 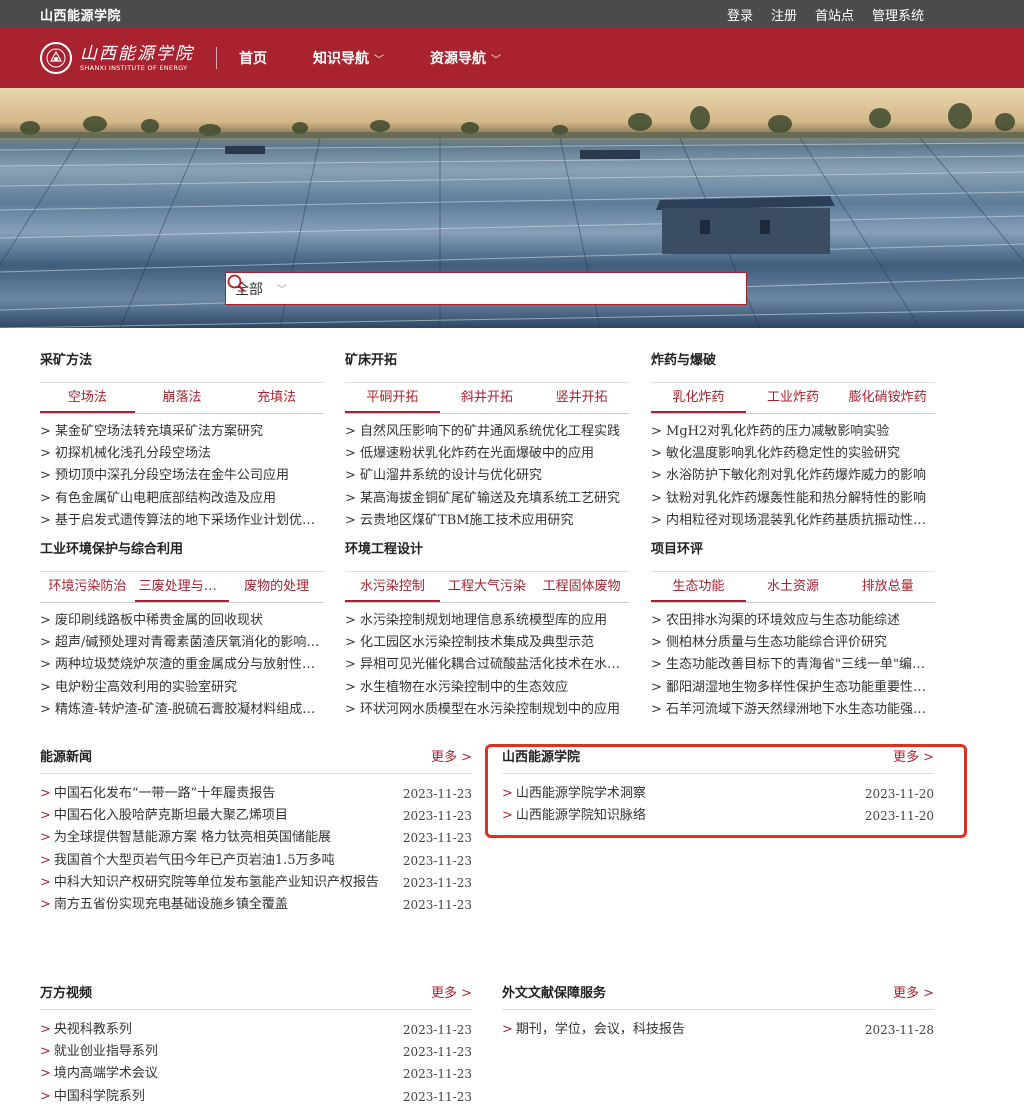 I want to click on list-item: > 低爆速粉状乳化炸药在光面爆破中的应用, so click(x=487, y=454).